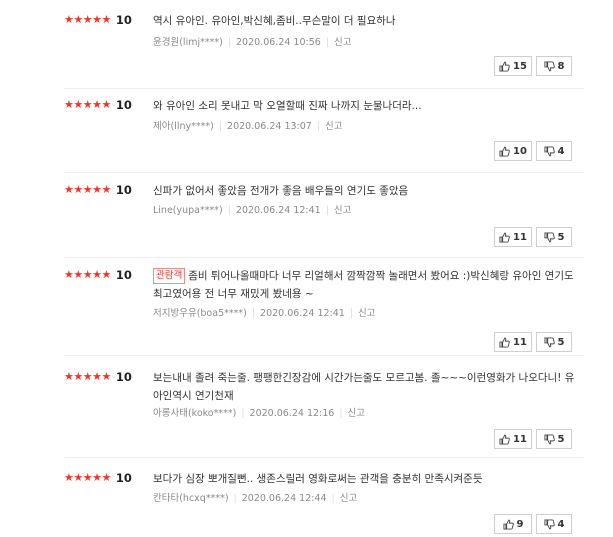  Describe the element at coordinates (533, 151) in the screenshot. I see `vote-buttons: 10 4` at that location.